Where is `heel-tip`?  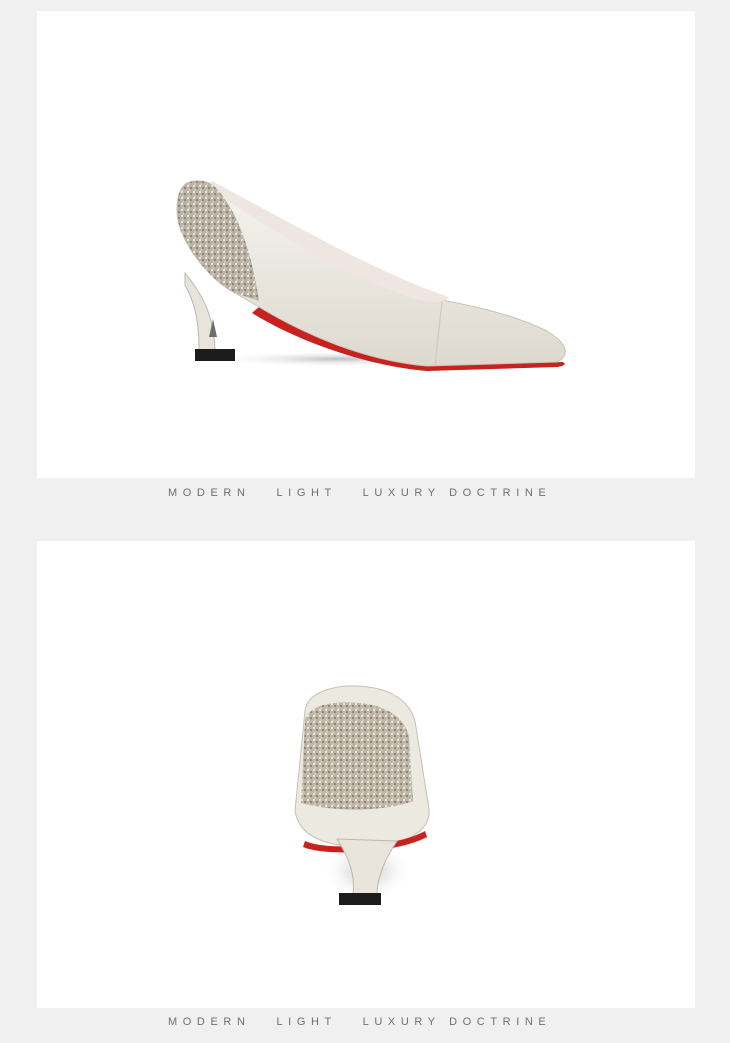
heel-tip is located at coordinates (215, 355).